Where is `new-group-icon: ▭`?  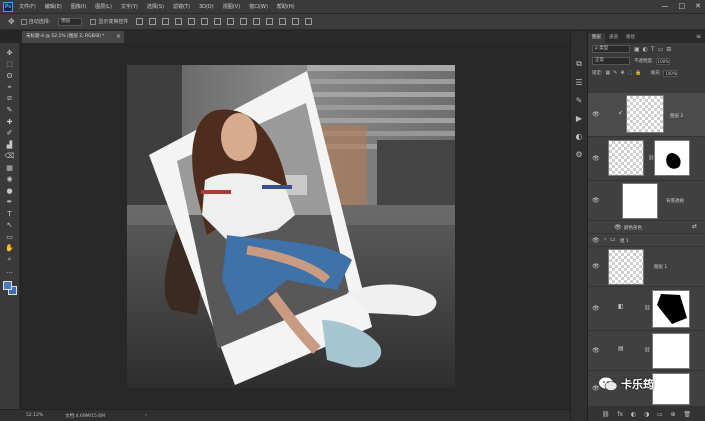 new-group-icon: ▭ is located at coordinates (660, 414).